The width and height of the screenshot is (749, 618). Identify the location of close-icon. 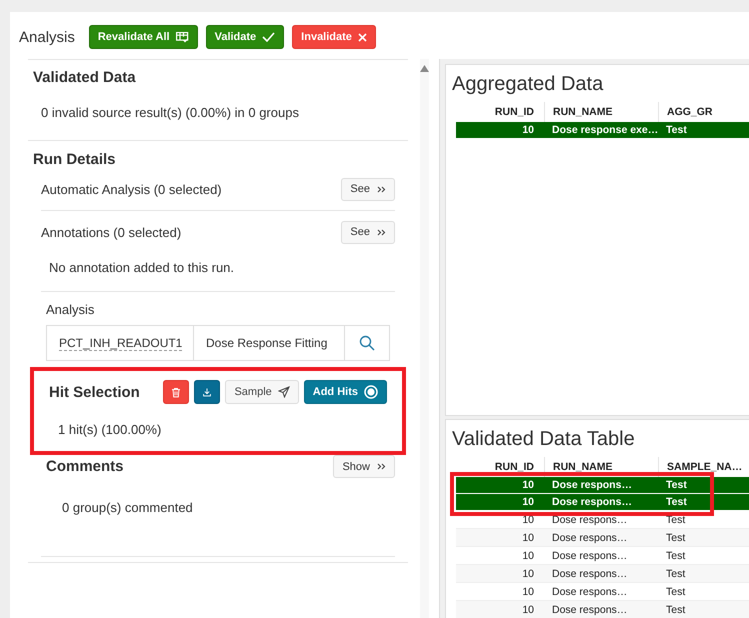
(362, 37).